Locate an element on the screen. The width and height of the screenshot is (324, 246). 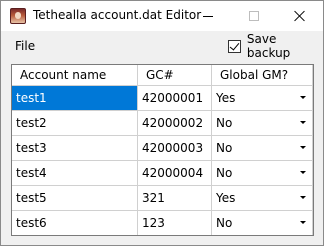
gc-cell: 42000003 is located at coordinates (175, 148).